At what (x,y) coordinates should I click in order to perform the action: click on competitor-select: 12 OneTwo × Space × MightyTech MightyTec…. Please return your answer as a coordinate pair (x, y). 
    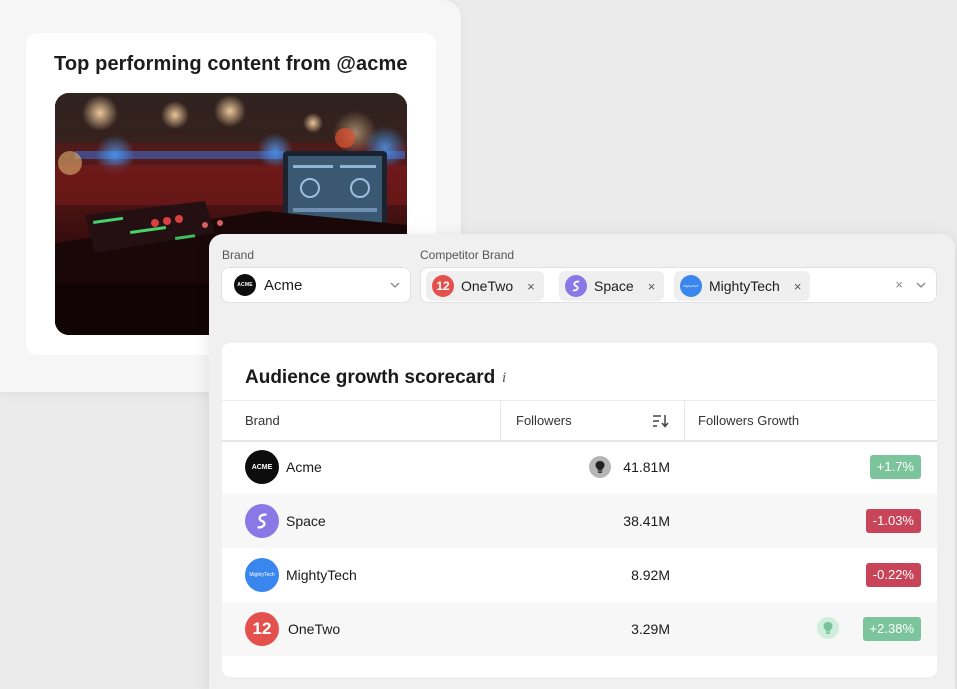
    Looking at the image, I should click on (678, 285).